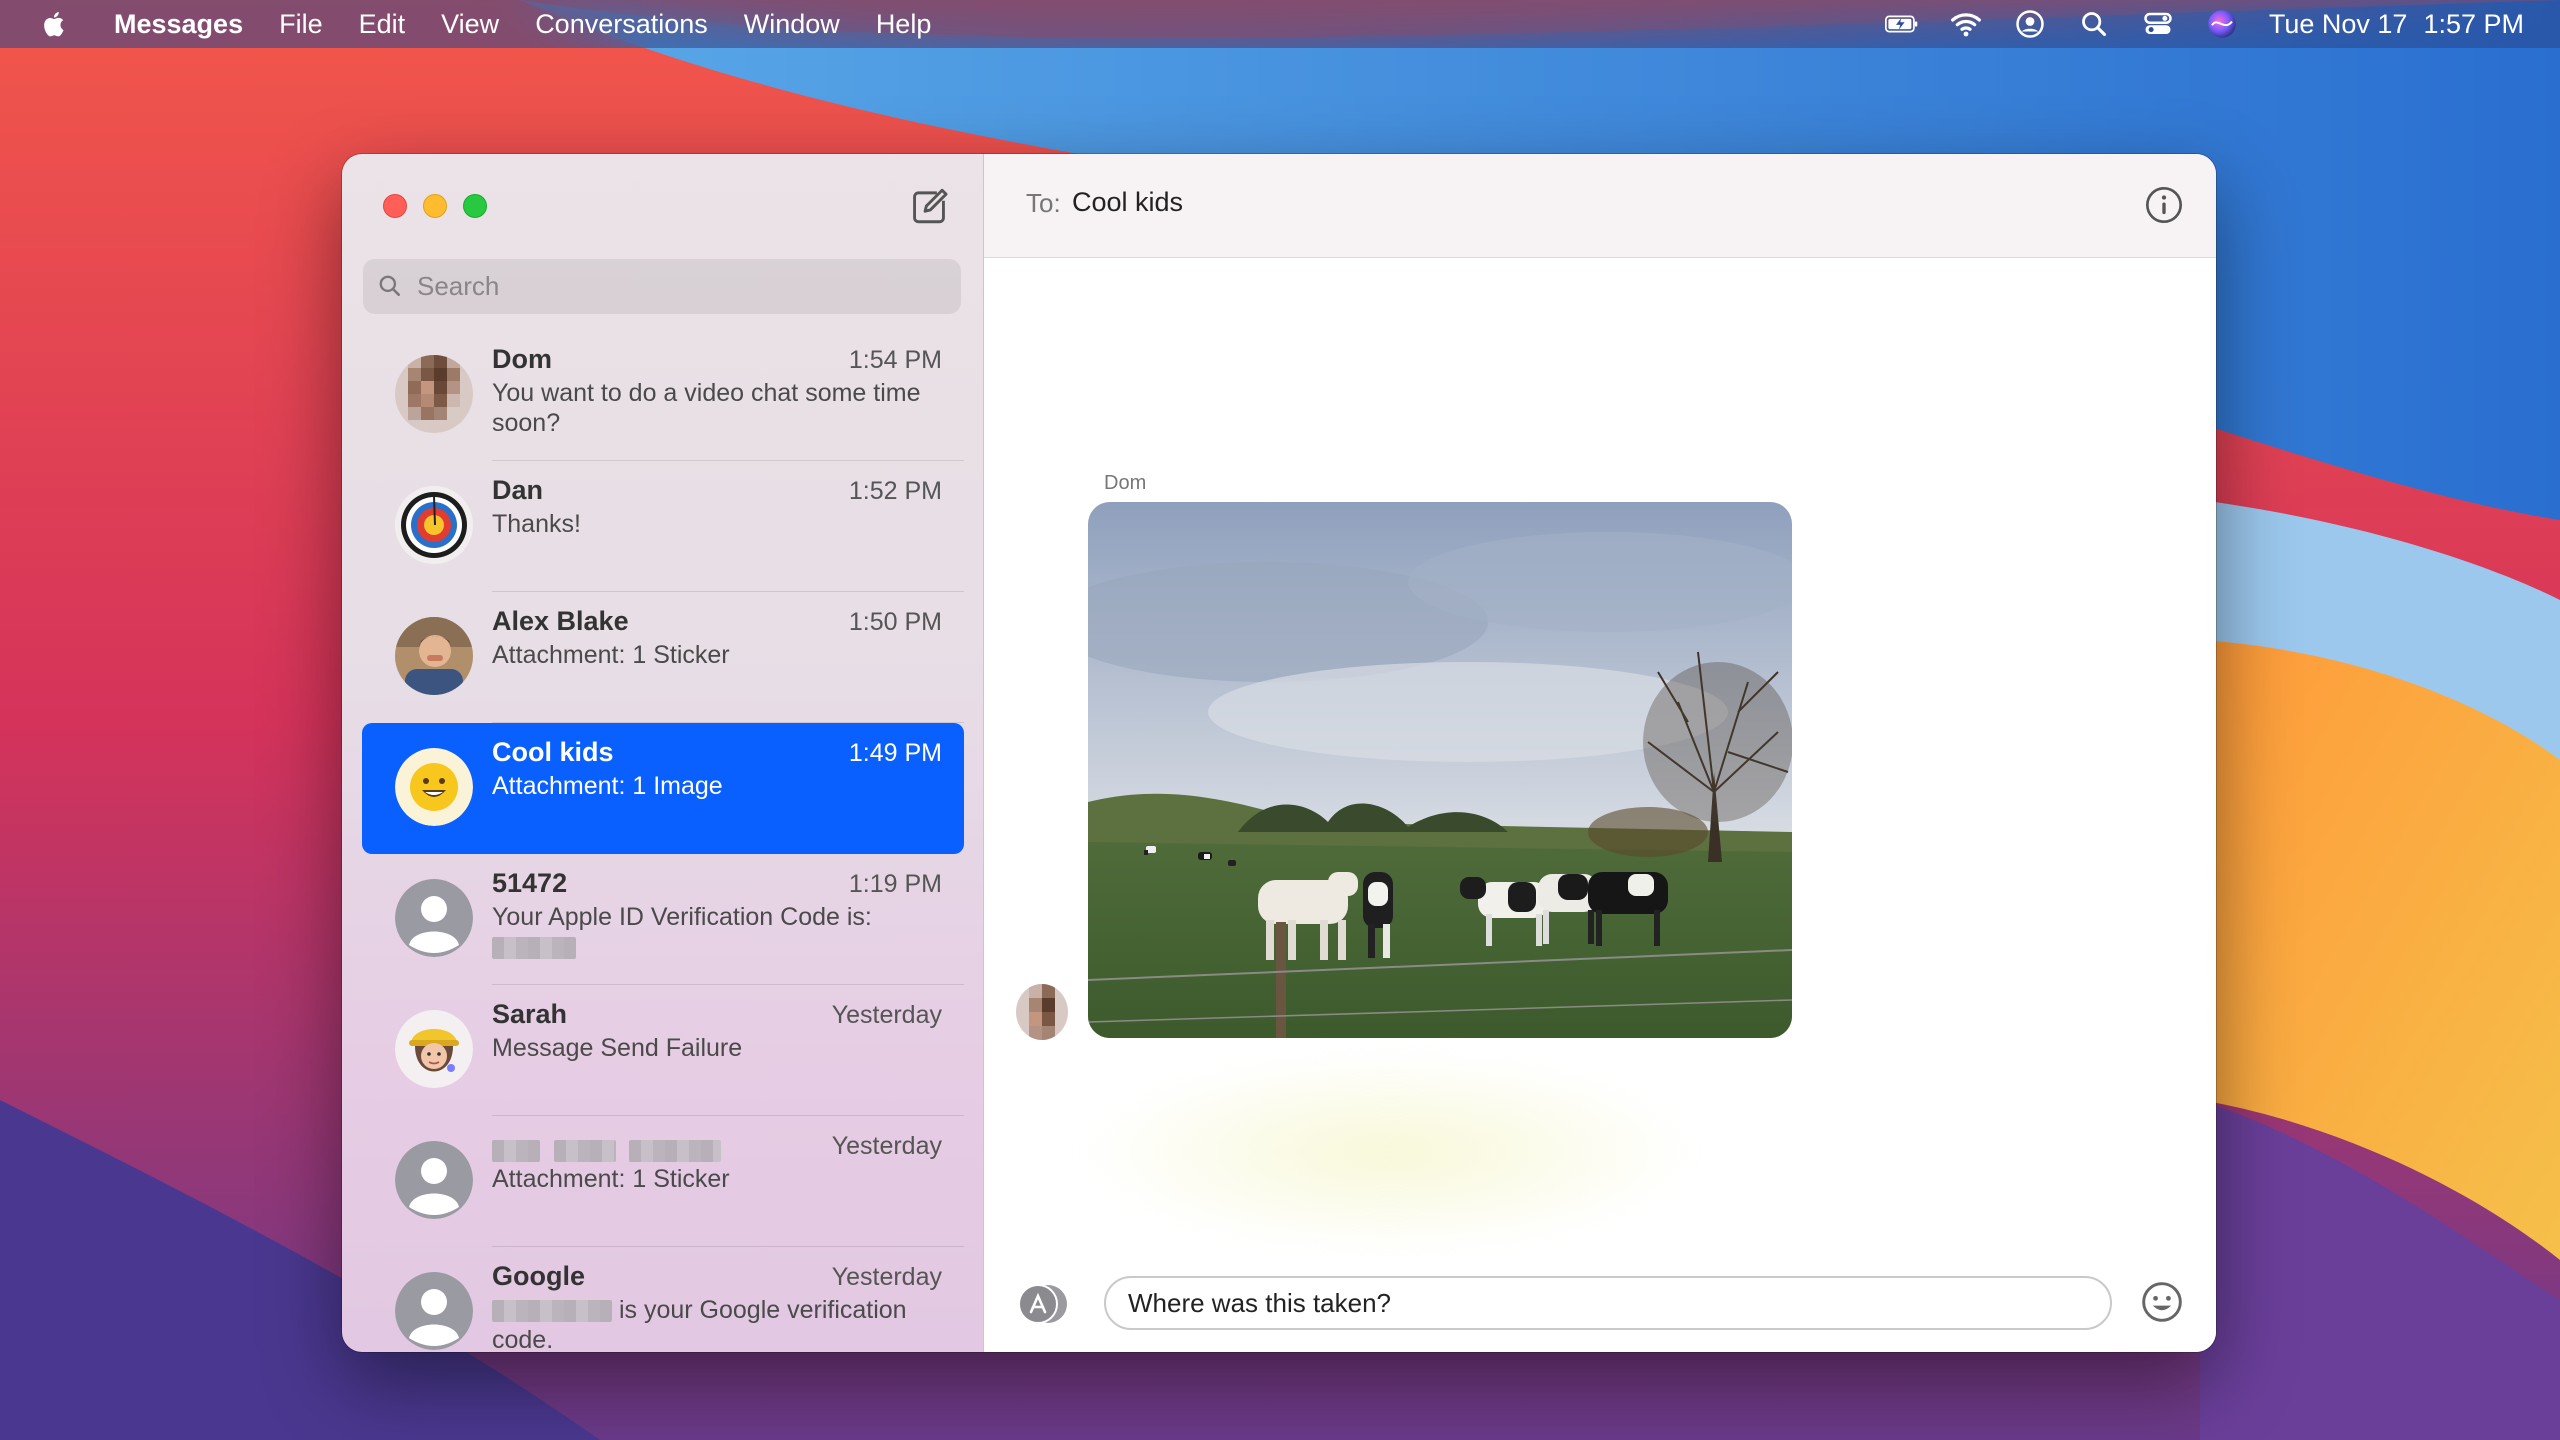 The height and width of the screenshot is (1440, 2560). I want to click on conversation-redacted: Yesterday Attachment: 1 Sticker, so click(663, 1181).